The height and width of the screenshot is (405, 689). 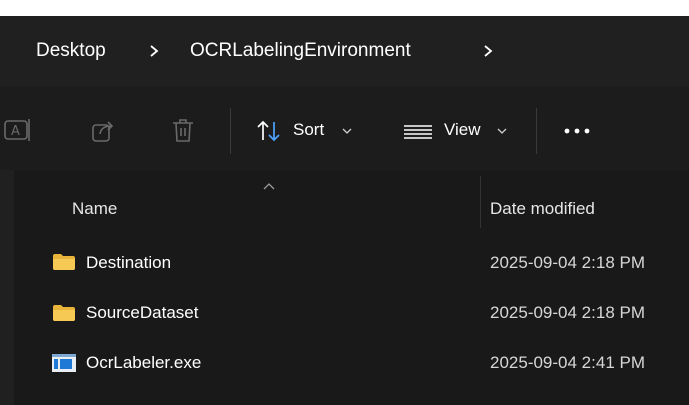 What do you see at coordinates (418, 132) in the screenshot?
I see `view-lines-icon` at bounding box center [418, 132].